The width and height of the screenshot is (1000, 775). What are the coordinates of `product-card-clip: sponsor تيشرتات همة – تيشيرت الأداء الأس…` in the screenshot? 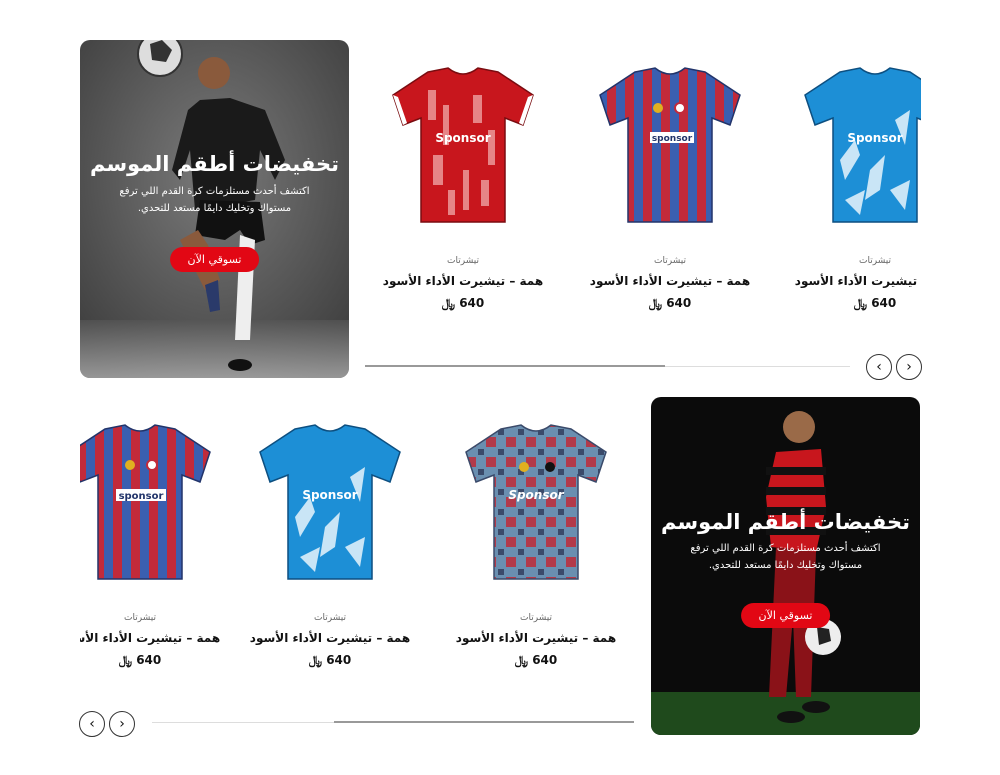 It's located at (155, 567).